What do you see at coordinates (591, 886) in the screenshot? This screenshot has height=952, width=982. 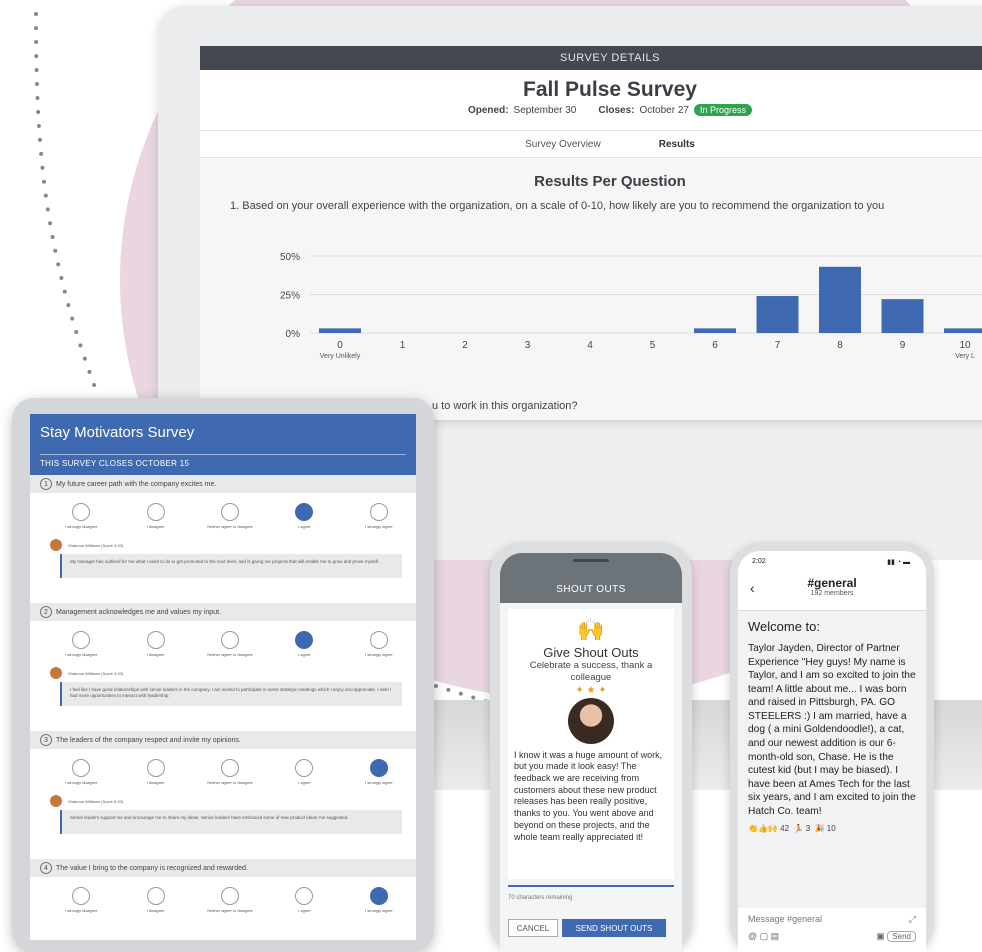 I see `message-underline` at bounding box center [591, 886].